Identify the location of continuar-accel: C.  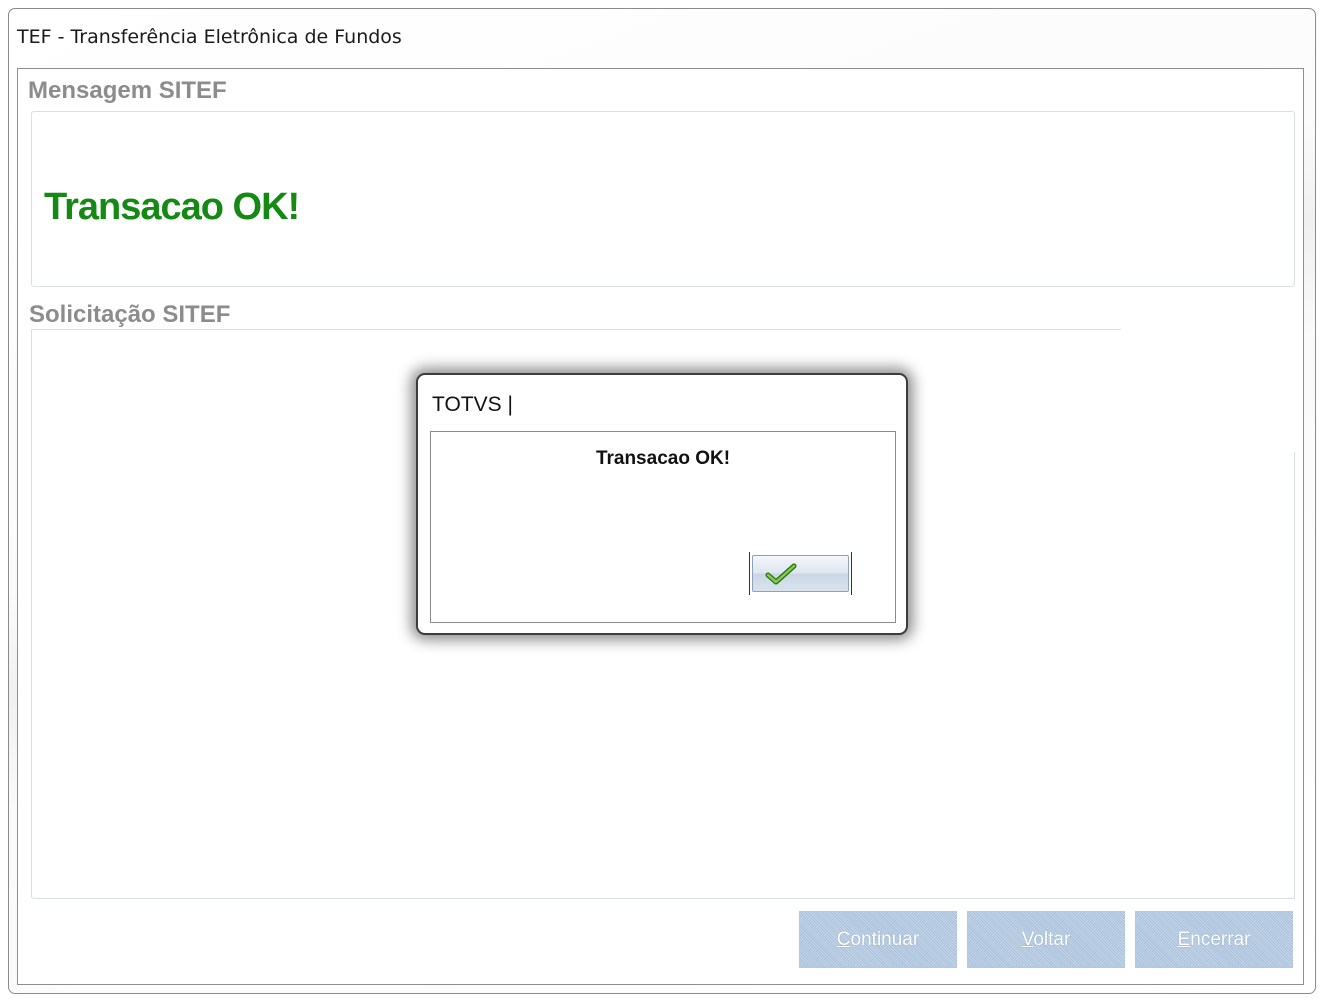
(843, 939).